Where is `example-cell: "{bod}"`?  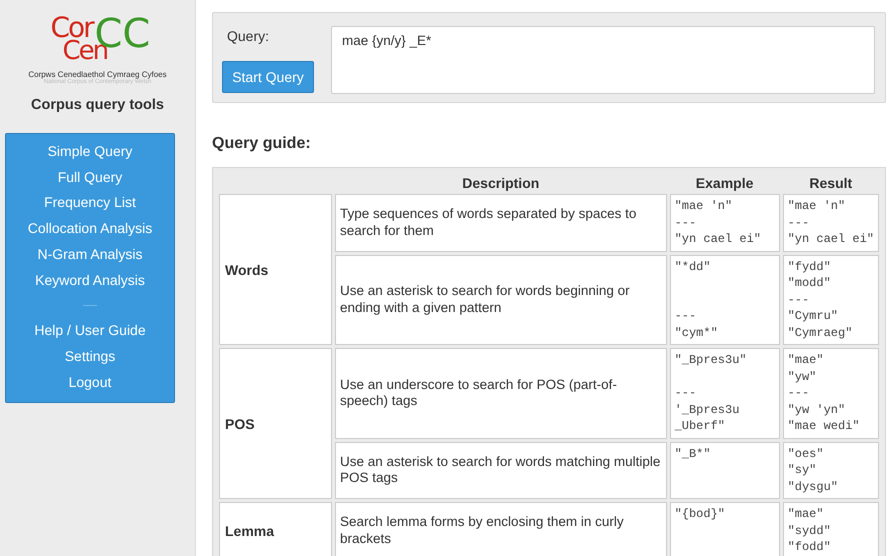 example-cell: "{bod}" is located at coordinates (725, 529).